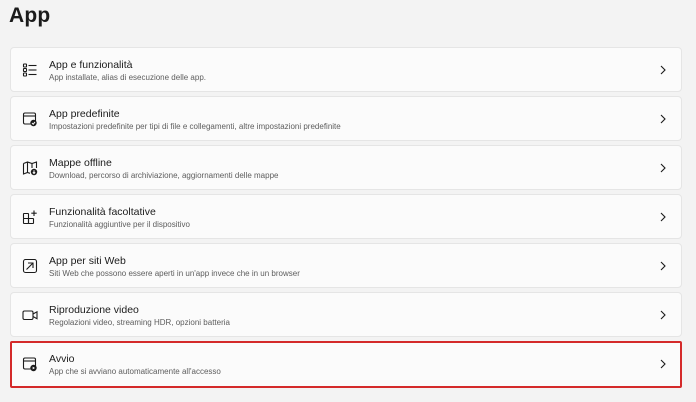 This screenshot has height=402, width=696. I want to click on item-title: App predefinite, so click(84, 114).